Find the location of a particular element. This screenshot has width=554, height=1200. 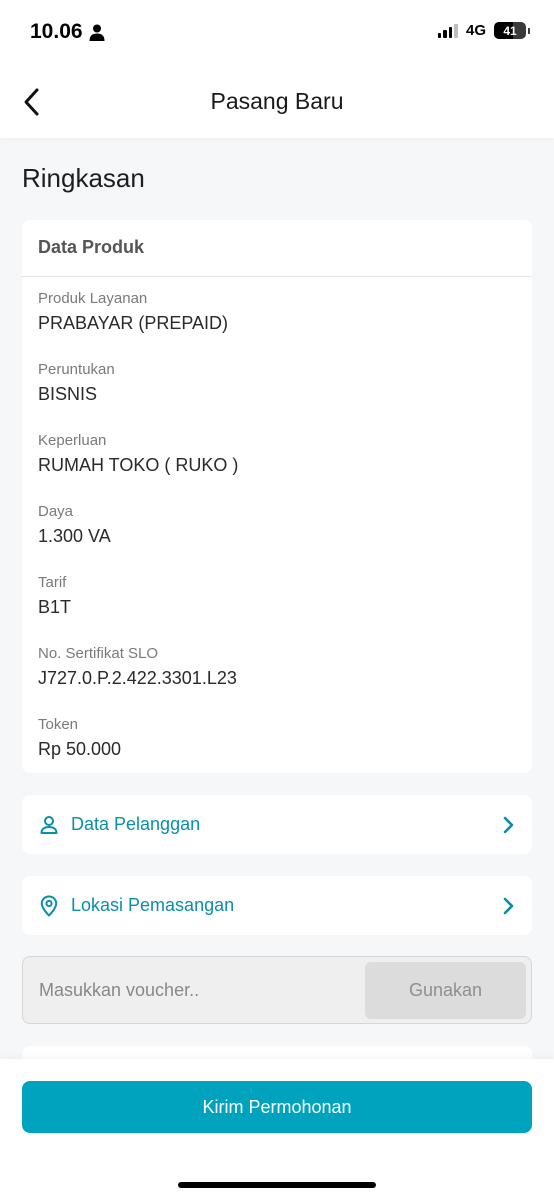

card-title: Data Produk is located at coordinates (277, 248).